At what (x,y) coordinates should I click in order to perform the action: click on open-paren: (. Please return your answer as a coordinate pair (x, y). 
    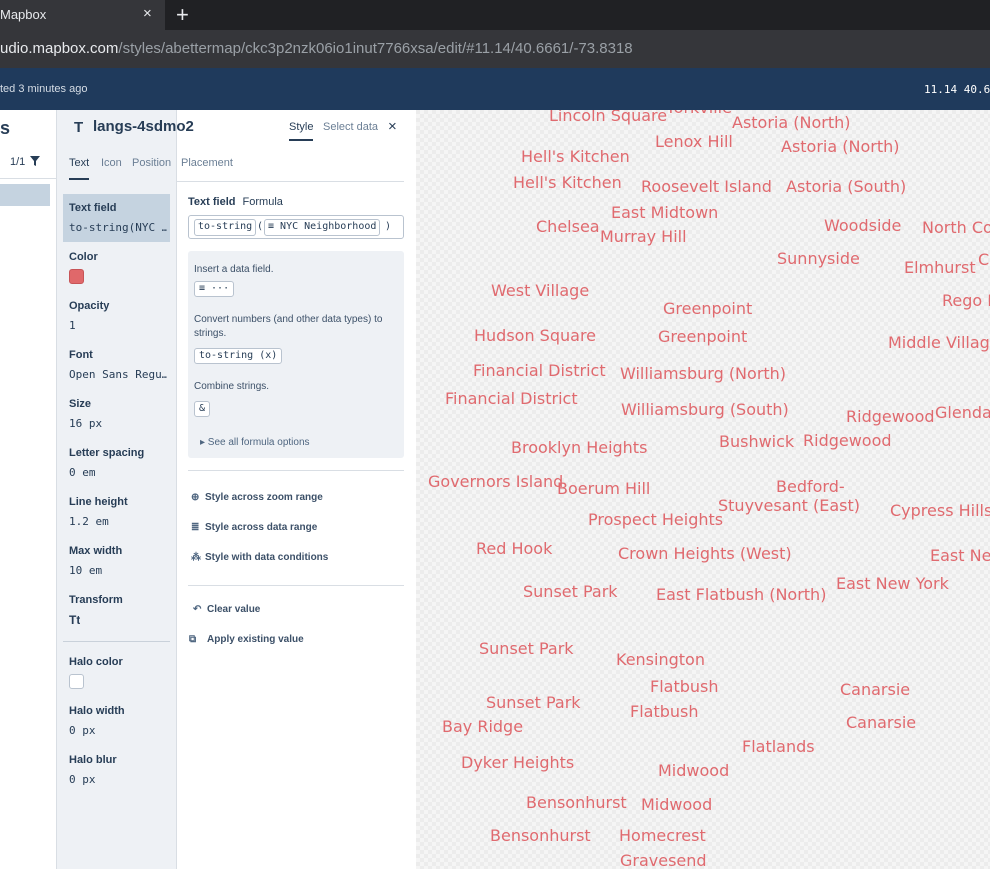
    Looking at the image, I should click on (260, 226).